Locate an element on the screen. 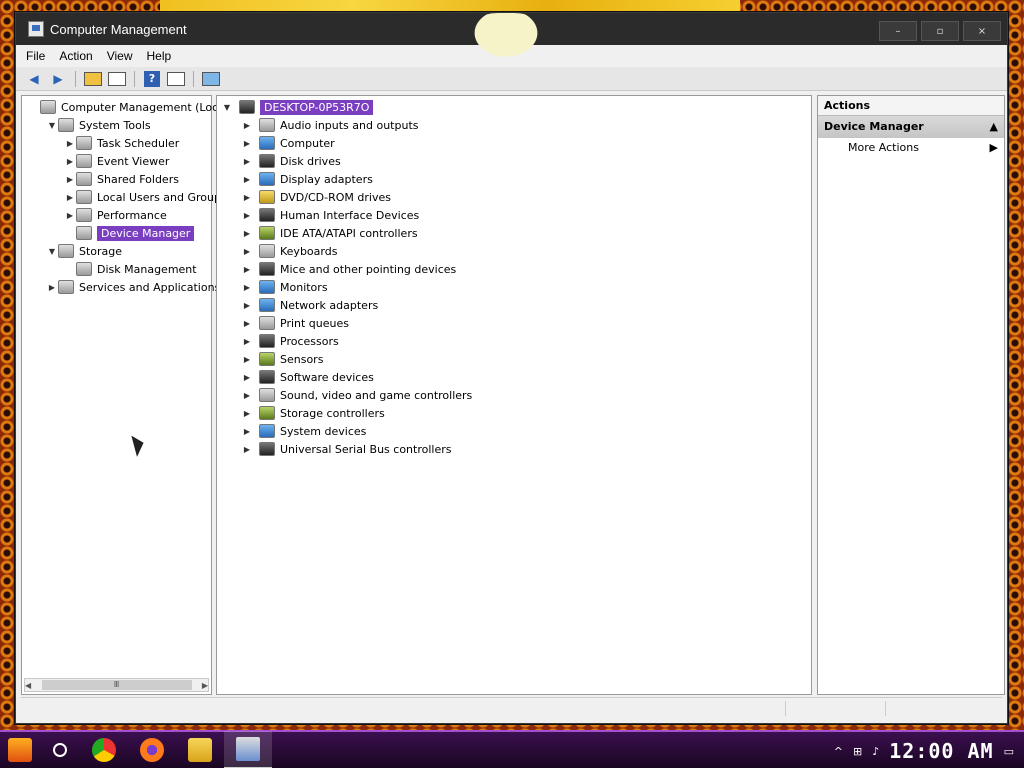 This screenshot has height=768, width=1024. device-category-row: ▶ Display adapters is located at coordinates (307, 179).